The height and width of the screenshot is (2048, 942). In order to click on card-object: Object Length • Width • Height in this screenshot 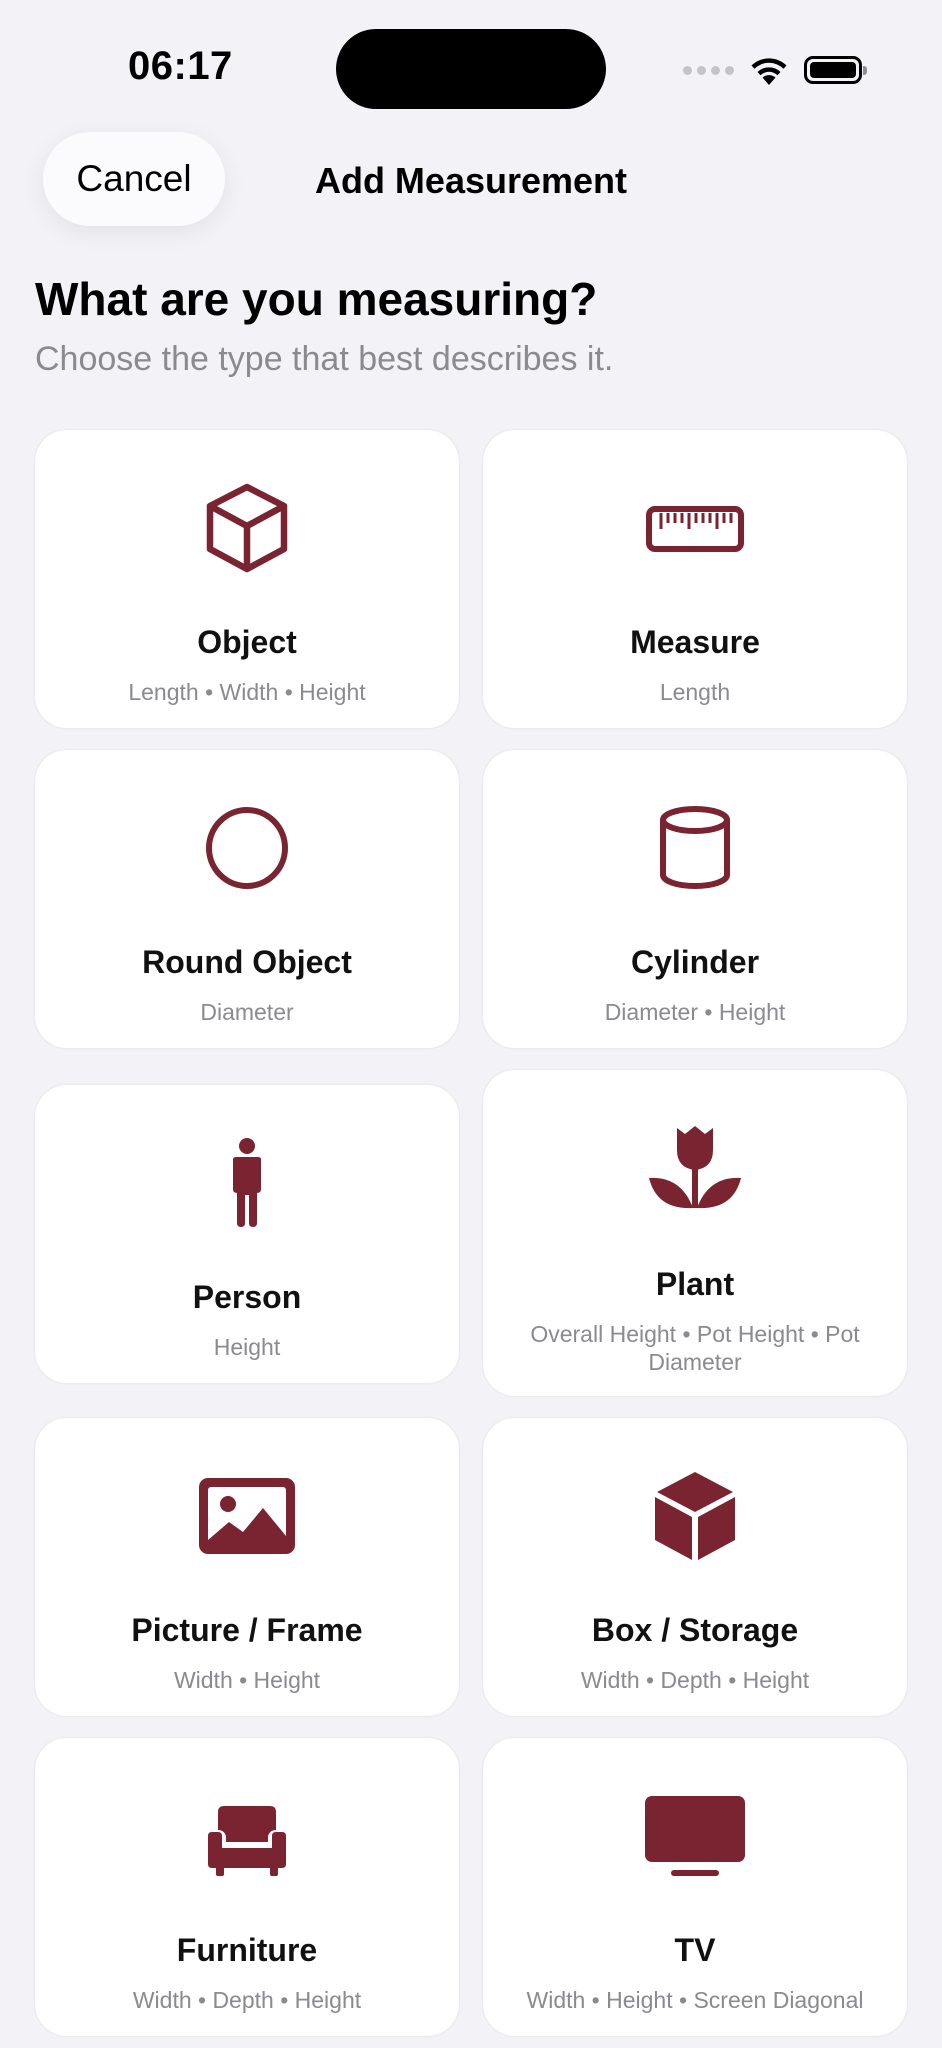, I will do `click(247, 579)`.